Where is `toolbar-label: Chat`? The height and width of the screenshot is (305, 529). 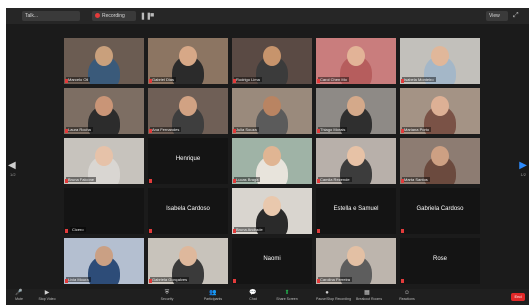 toolbar-label: Chat is located at coordinates (253, 299).